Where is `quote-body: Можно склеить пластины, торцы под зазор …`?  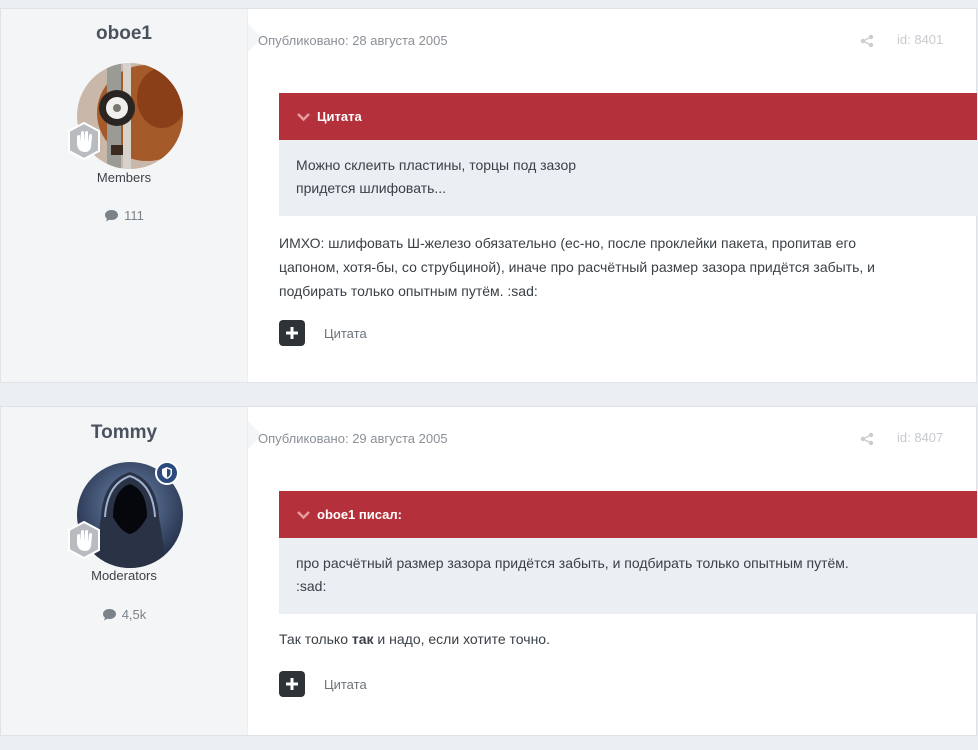 quote-body: Можно склеить пластины, торцы под зазор … is located at coordinates (628, 170).